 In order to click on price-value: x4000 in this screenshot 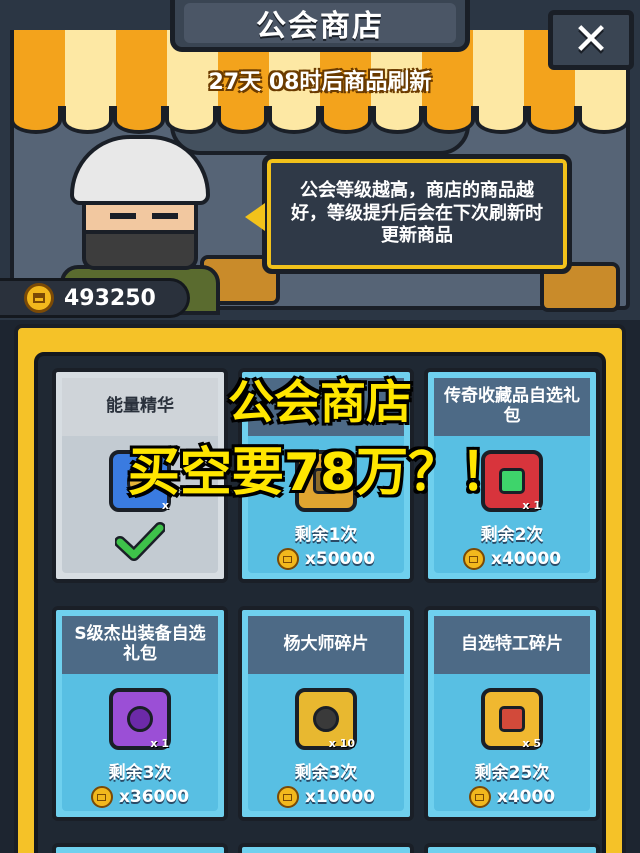, I will do `click(526, 797)`.